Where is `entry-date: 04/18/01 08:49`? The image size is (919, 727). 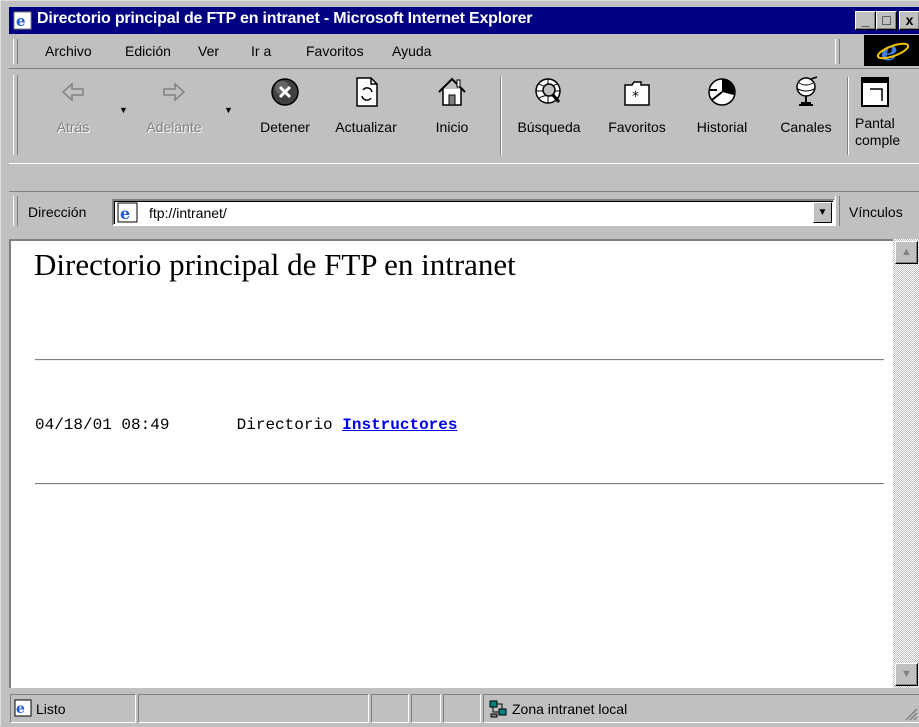
entry-date: 04/18/01 08:49 is located at coordinates (102, 425).